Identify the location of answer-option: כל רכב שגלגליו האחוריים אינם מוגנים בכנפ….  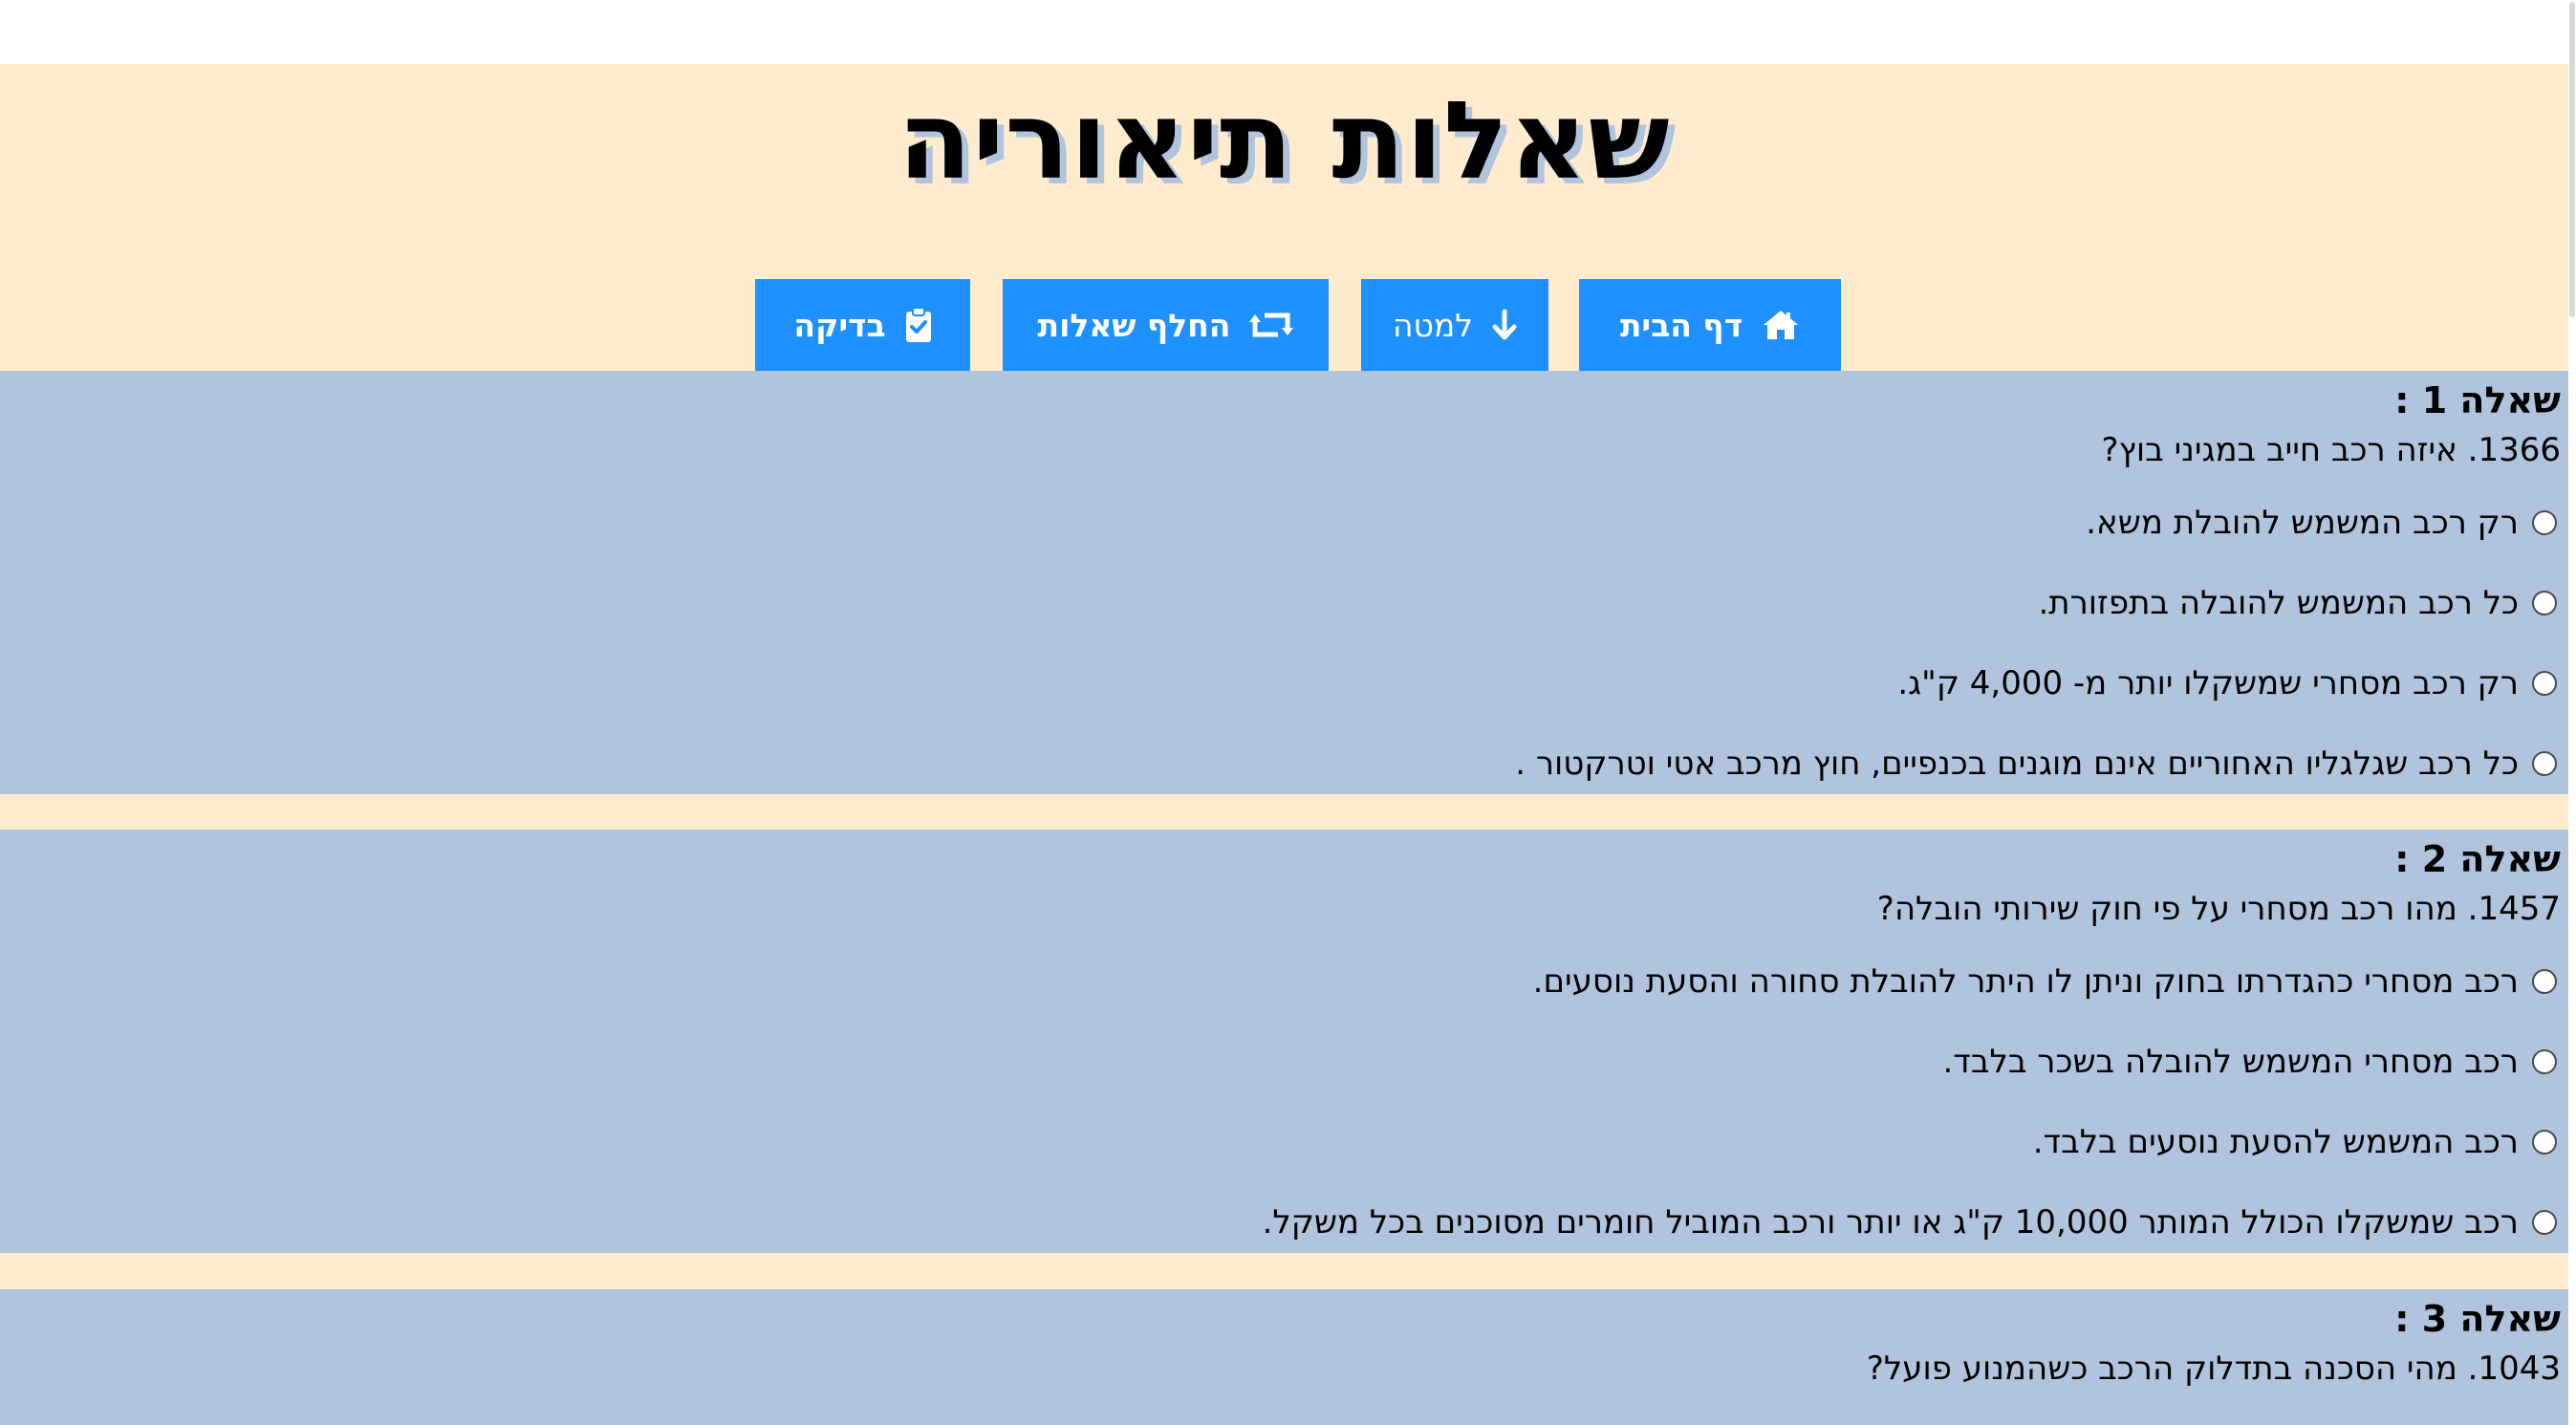
(2036, 764).